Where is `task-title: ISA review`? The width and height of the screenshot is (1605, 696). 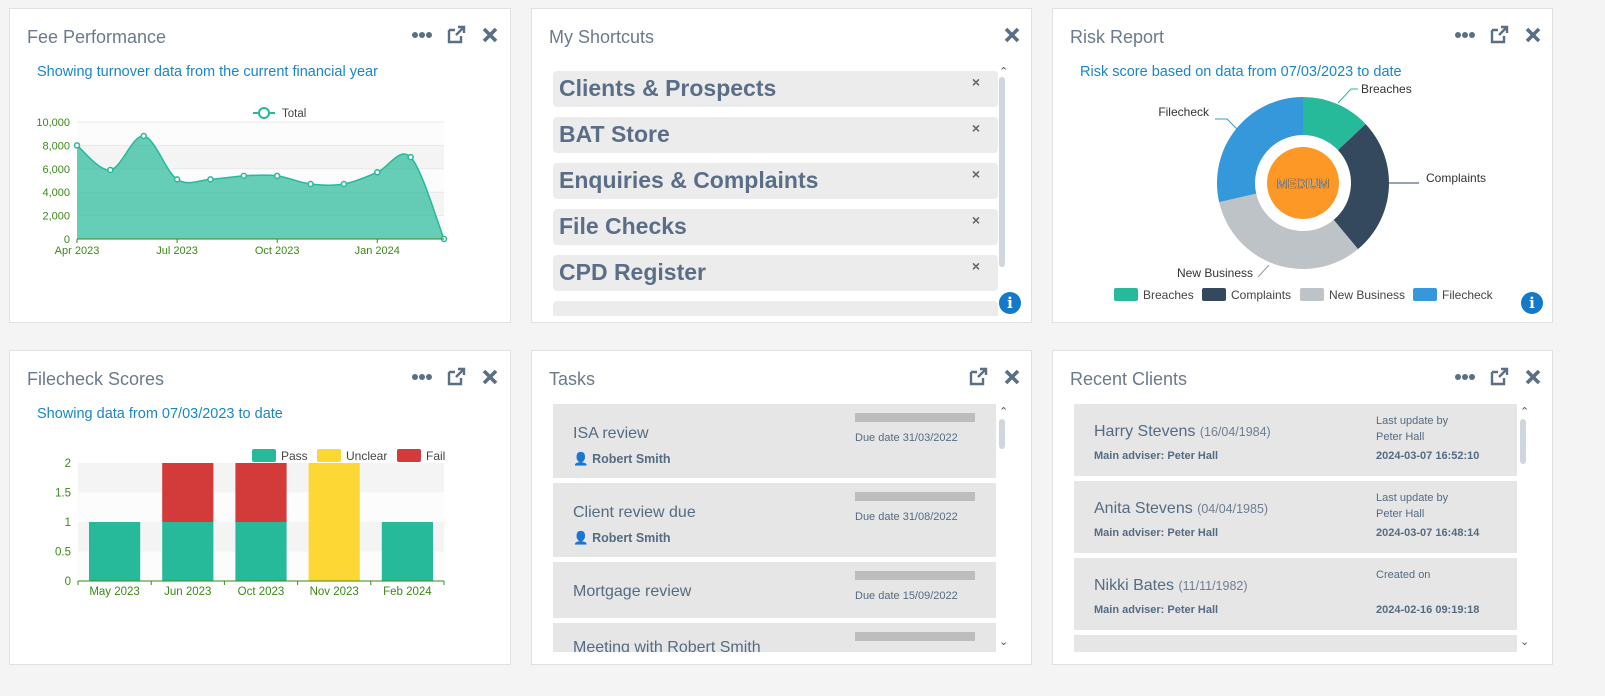 task-title: ISA review is located at coordinates (611, 433).